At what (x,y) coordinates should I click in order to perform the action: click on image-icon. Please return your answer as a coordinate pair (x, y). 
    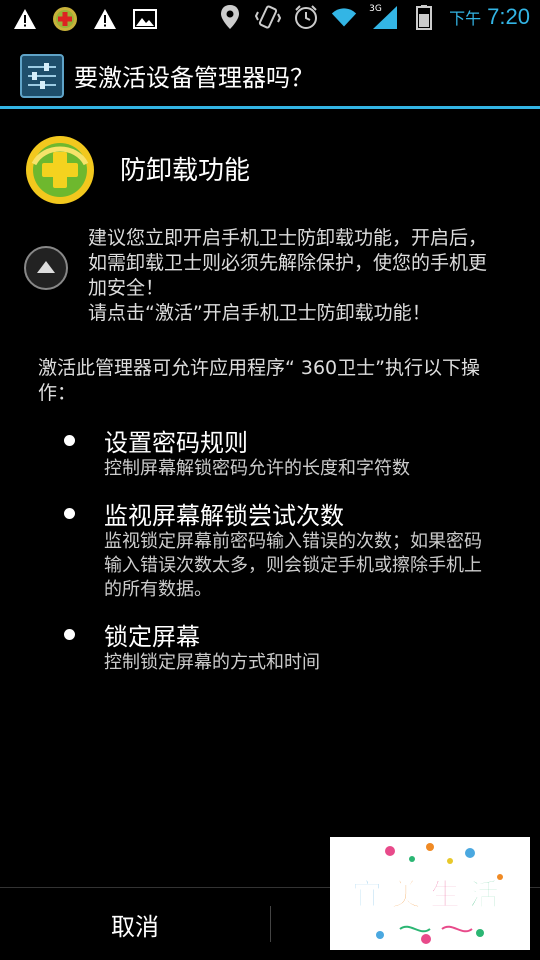
    Looking at the image, I should click on (145, 19).